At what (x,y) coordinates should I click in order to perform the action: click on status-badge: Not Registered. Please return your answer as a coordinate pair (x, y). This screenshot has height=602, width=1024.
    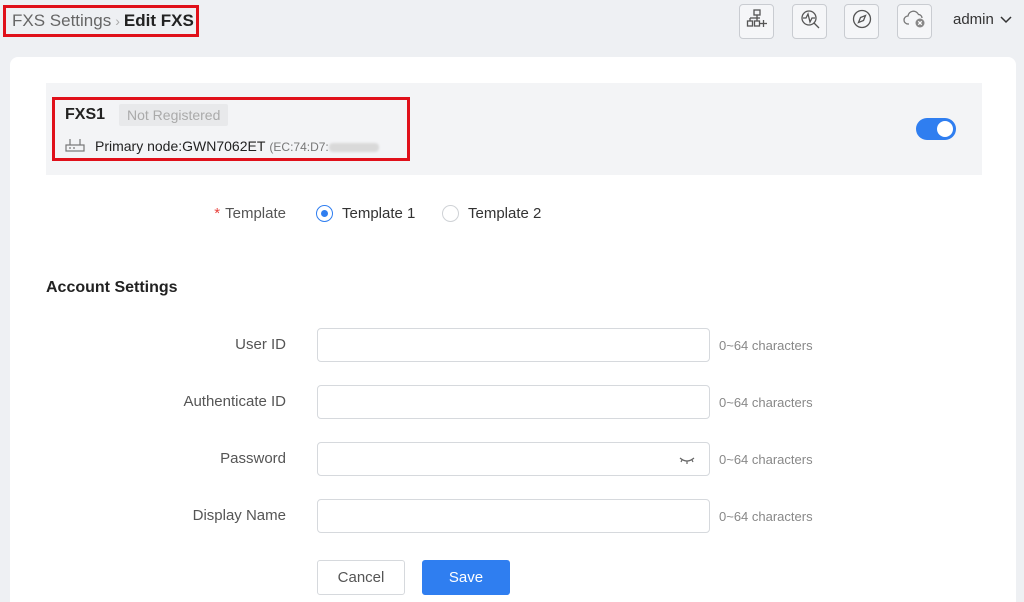
    Looking at the image, I should click on (174, 115).